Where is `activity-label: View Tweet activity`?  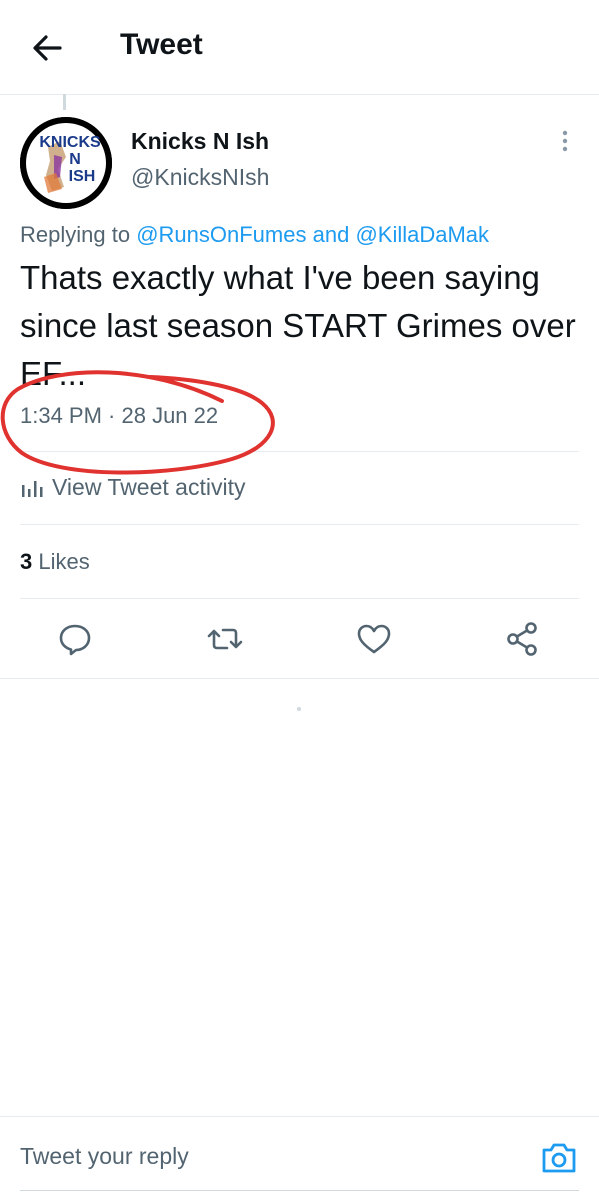 activity-label: View Tweet activity is located at coordinates (149, 487).